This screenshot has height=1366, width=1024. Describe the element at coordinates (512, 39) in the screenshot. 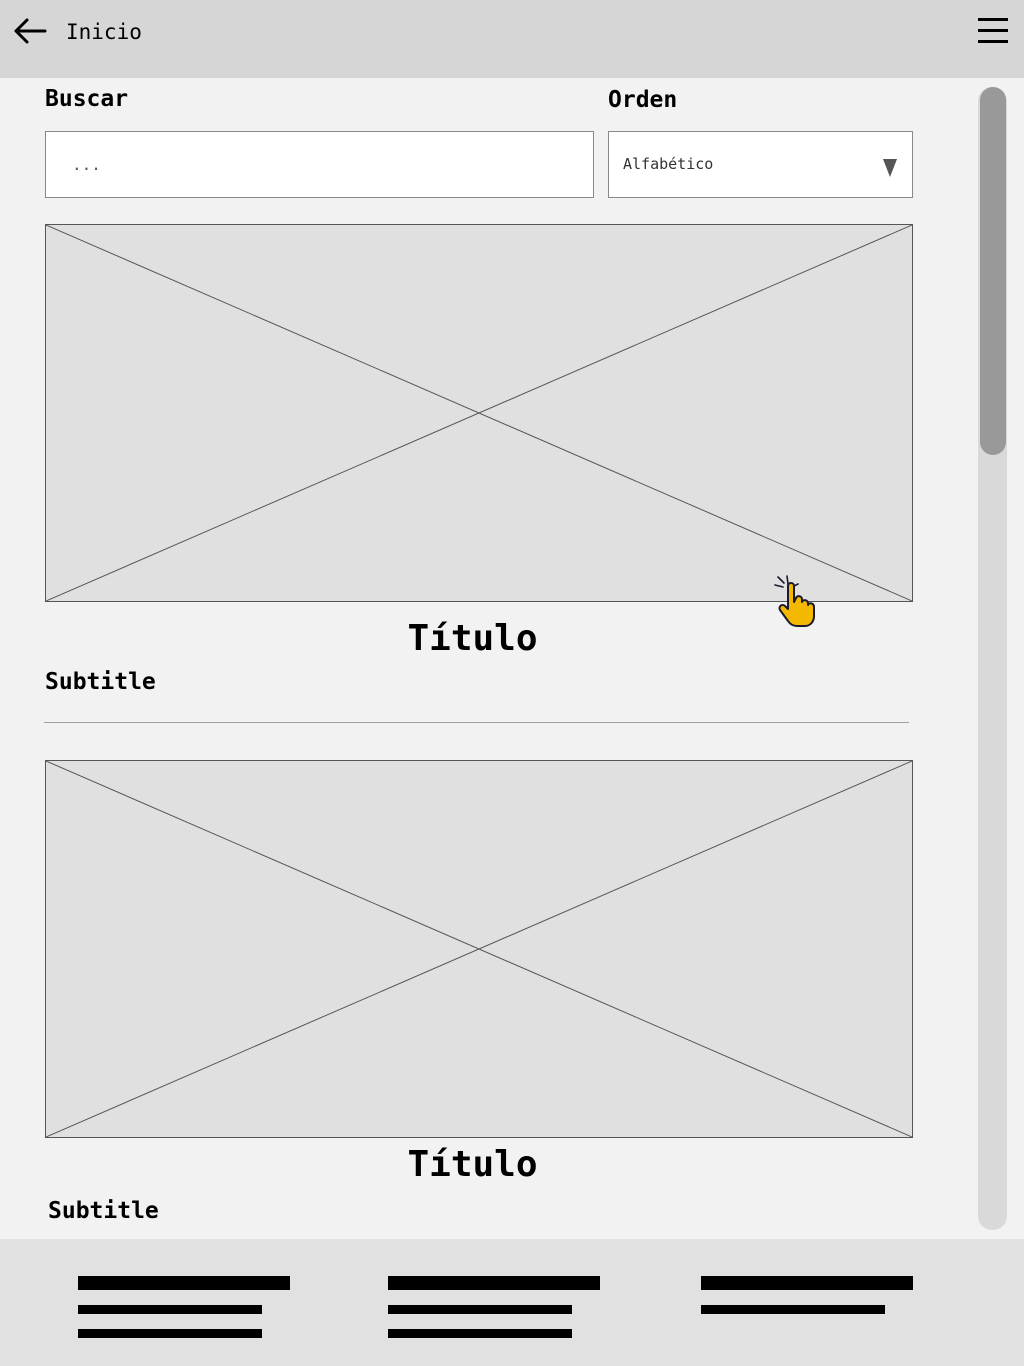

I see `top-bar: Inicio` at that location.